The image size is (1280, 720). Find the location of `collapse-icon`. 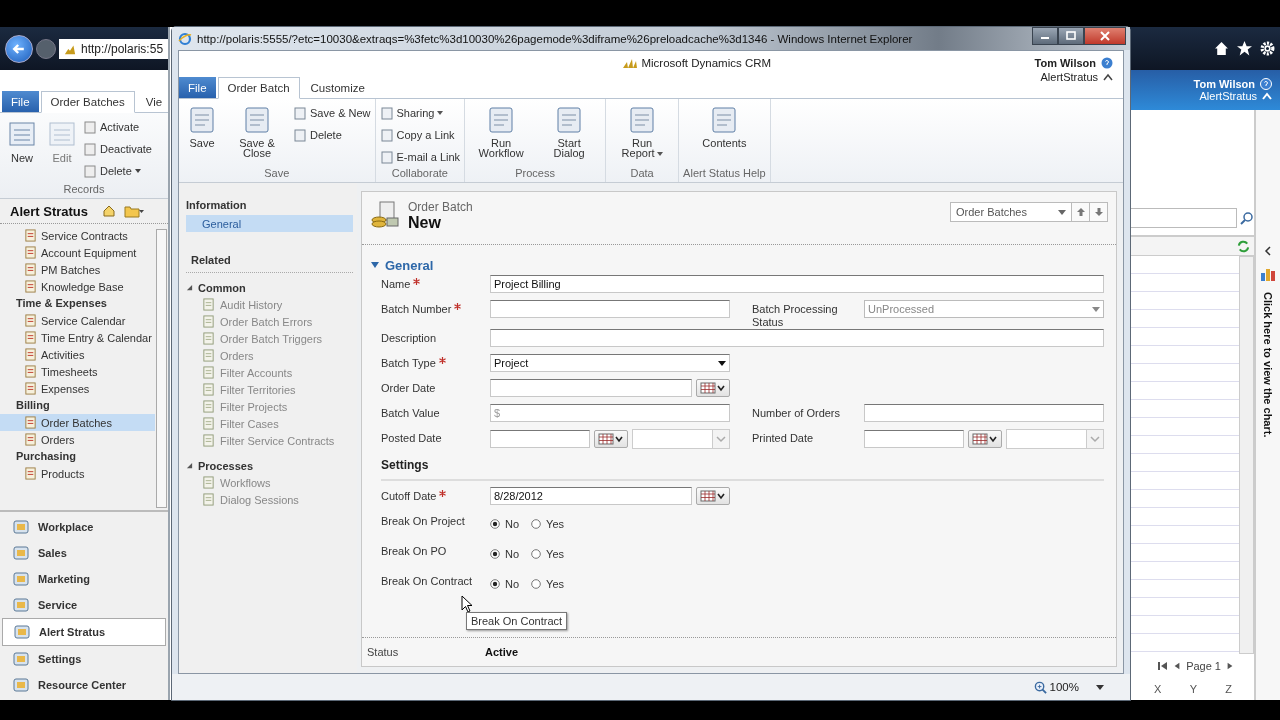

collapse-icon is located at coordinates (1108, 77).